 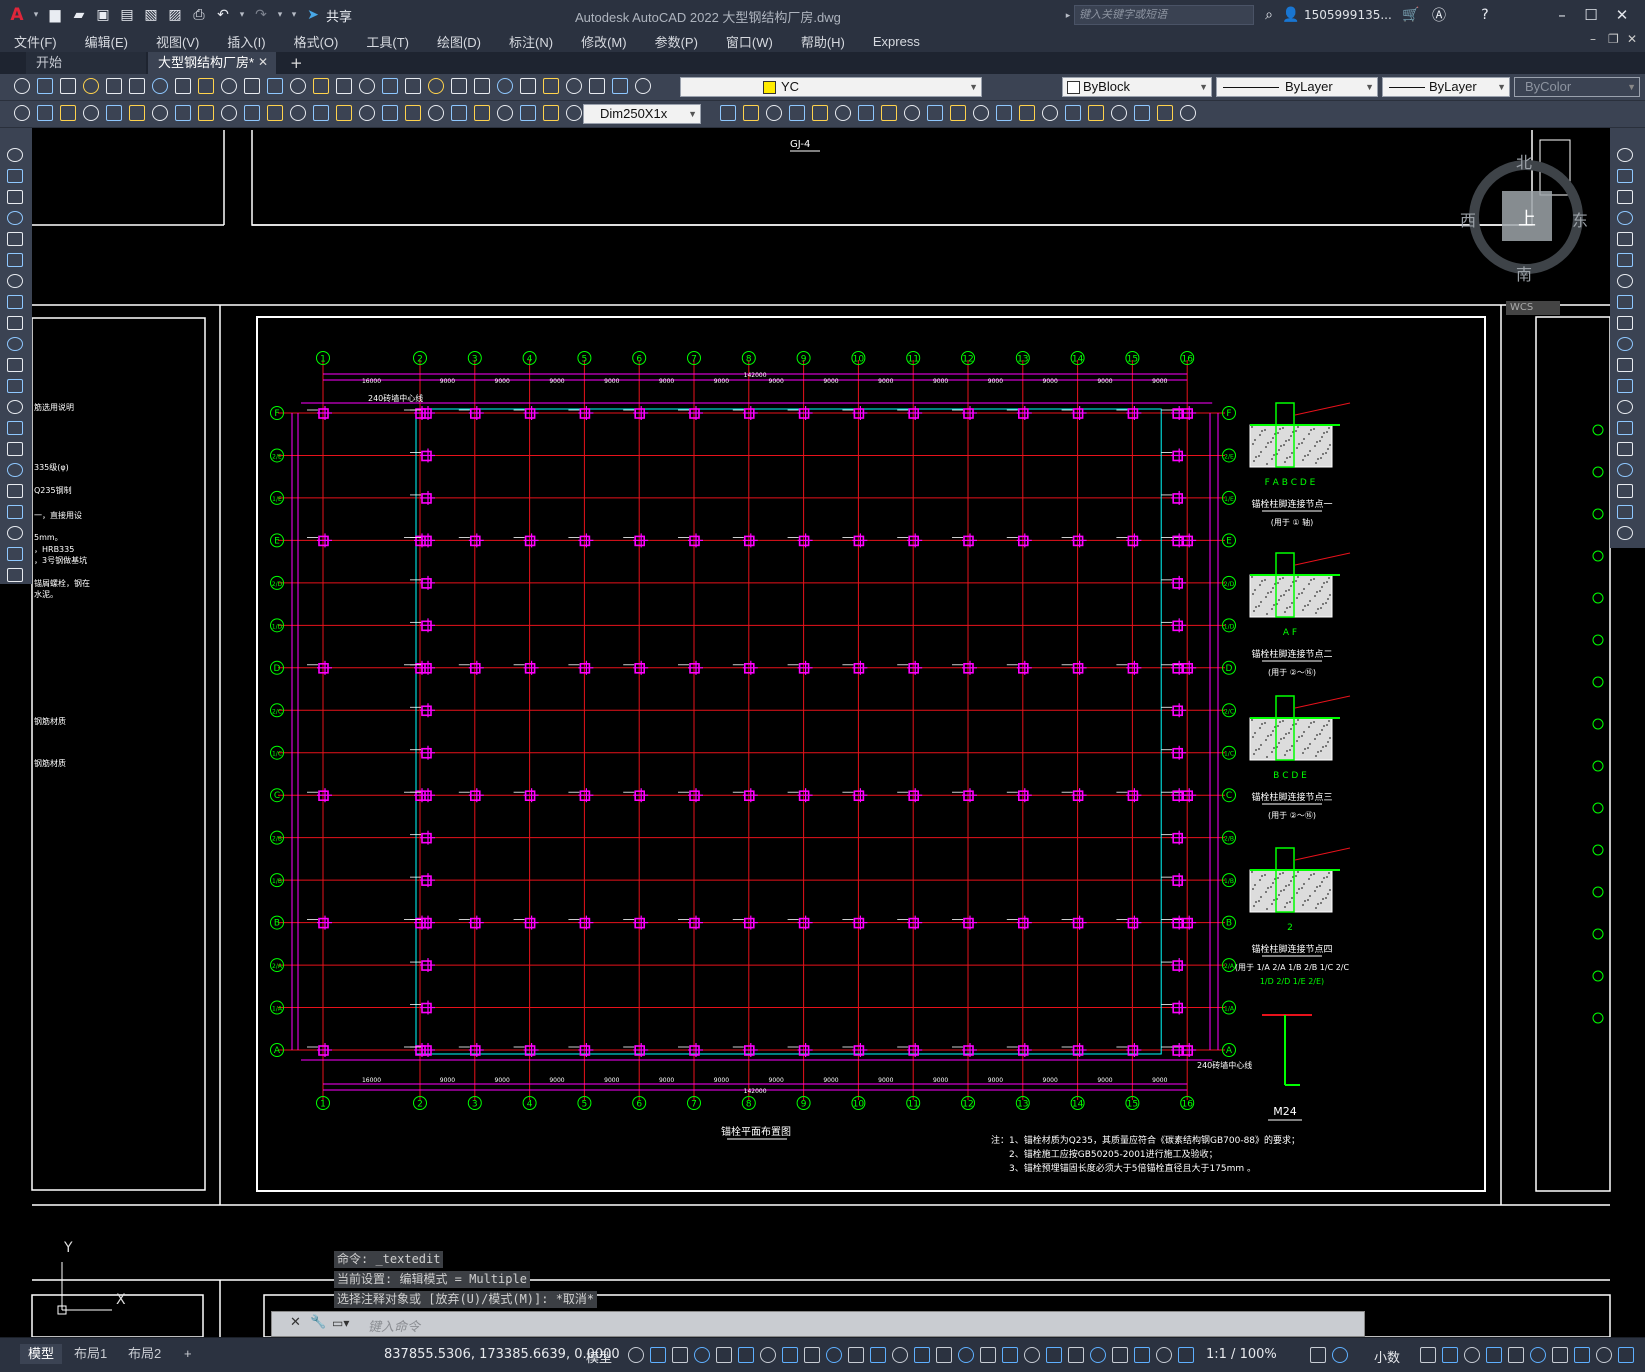 I want to click on menu-draw: 绘图(D), so click(x=459, y=41).